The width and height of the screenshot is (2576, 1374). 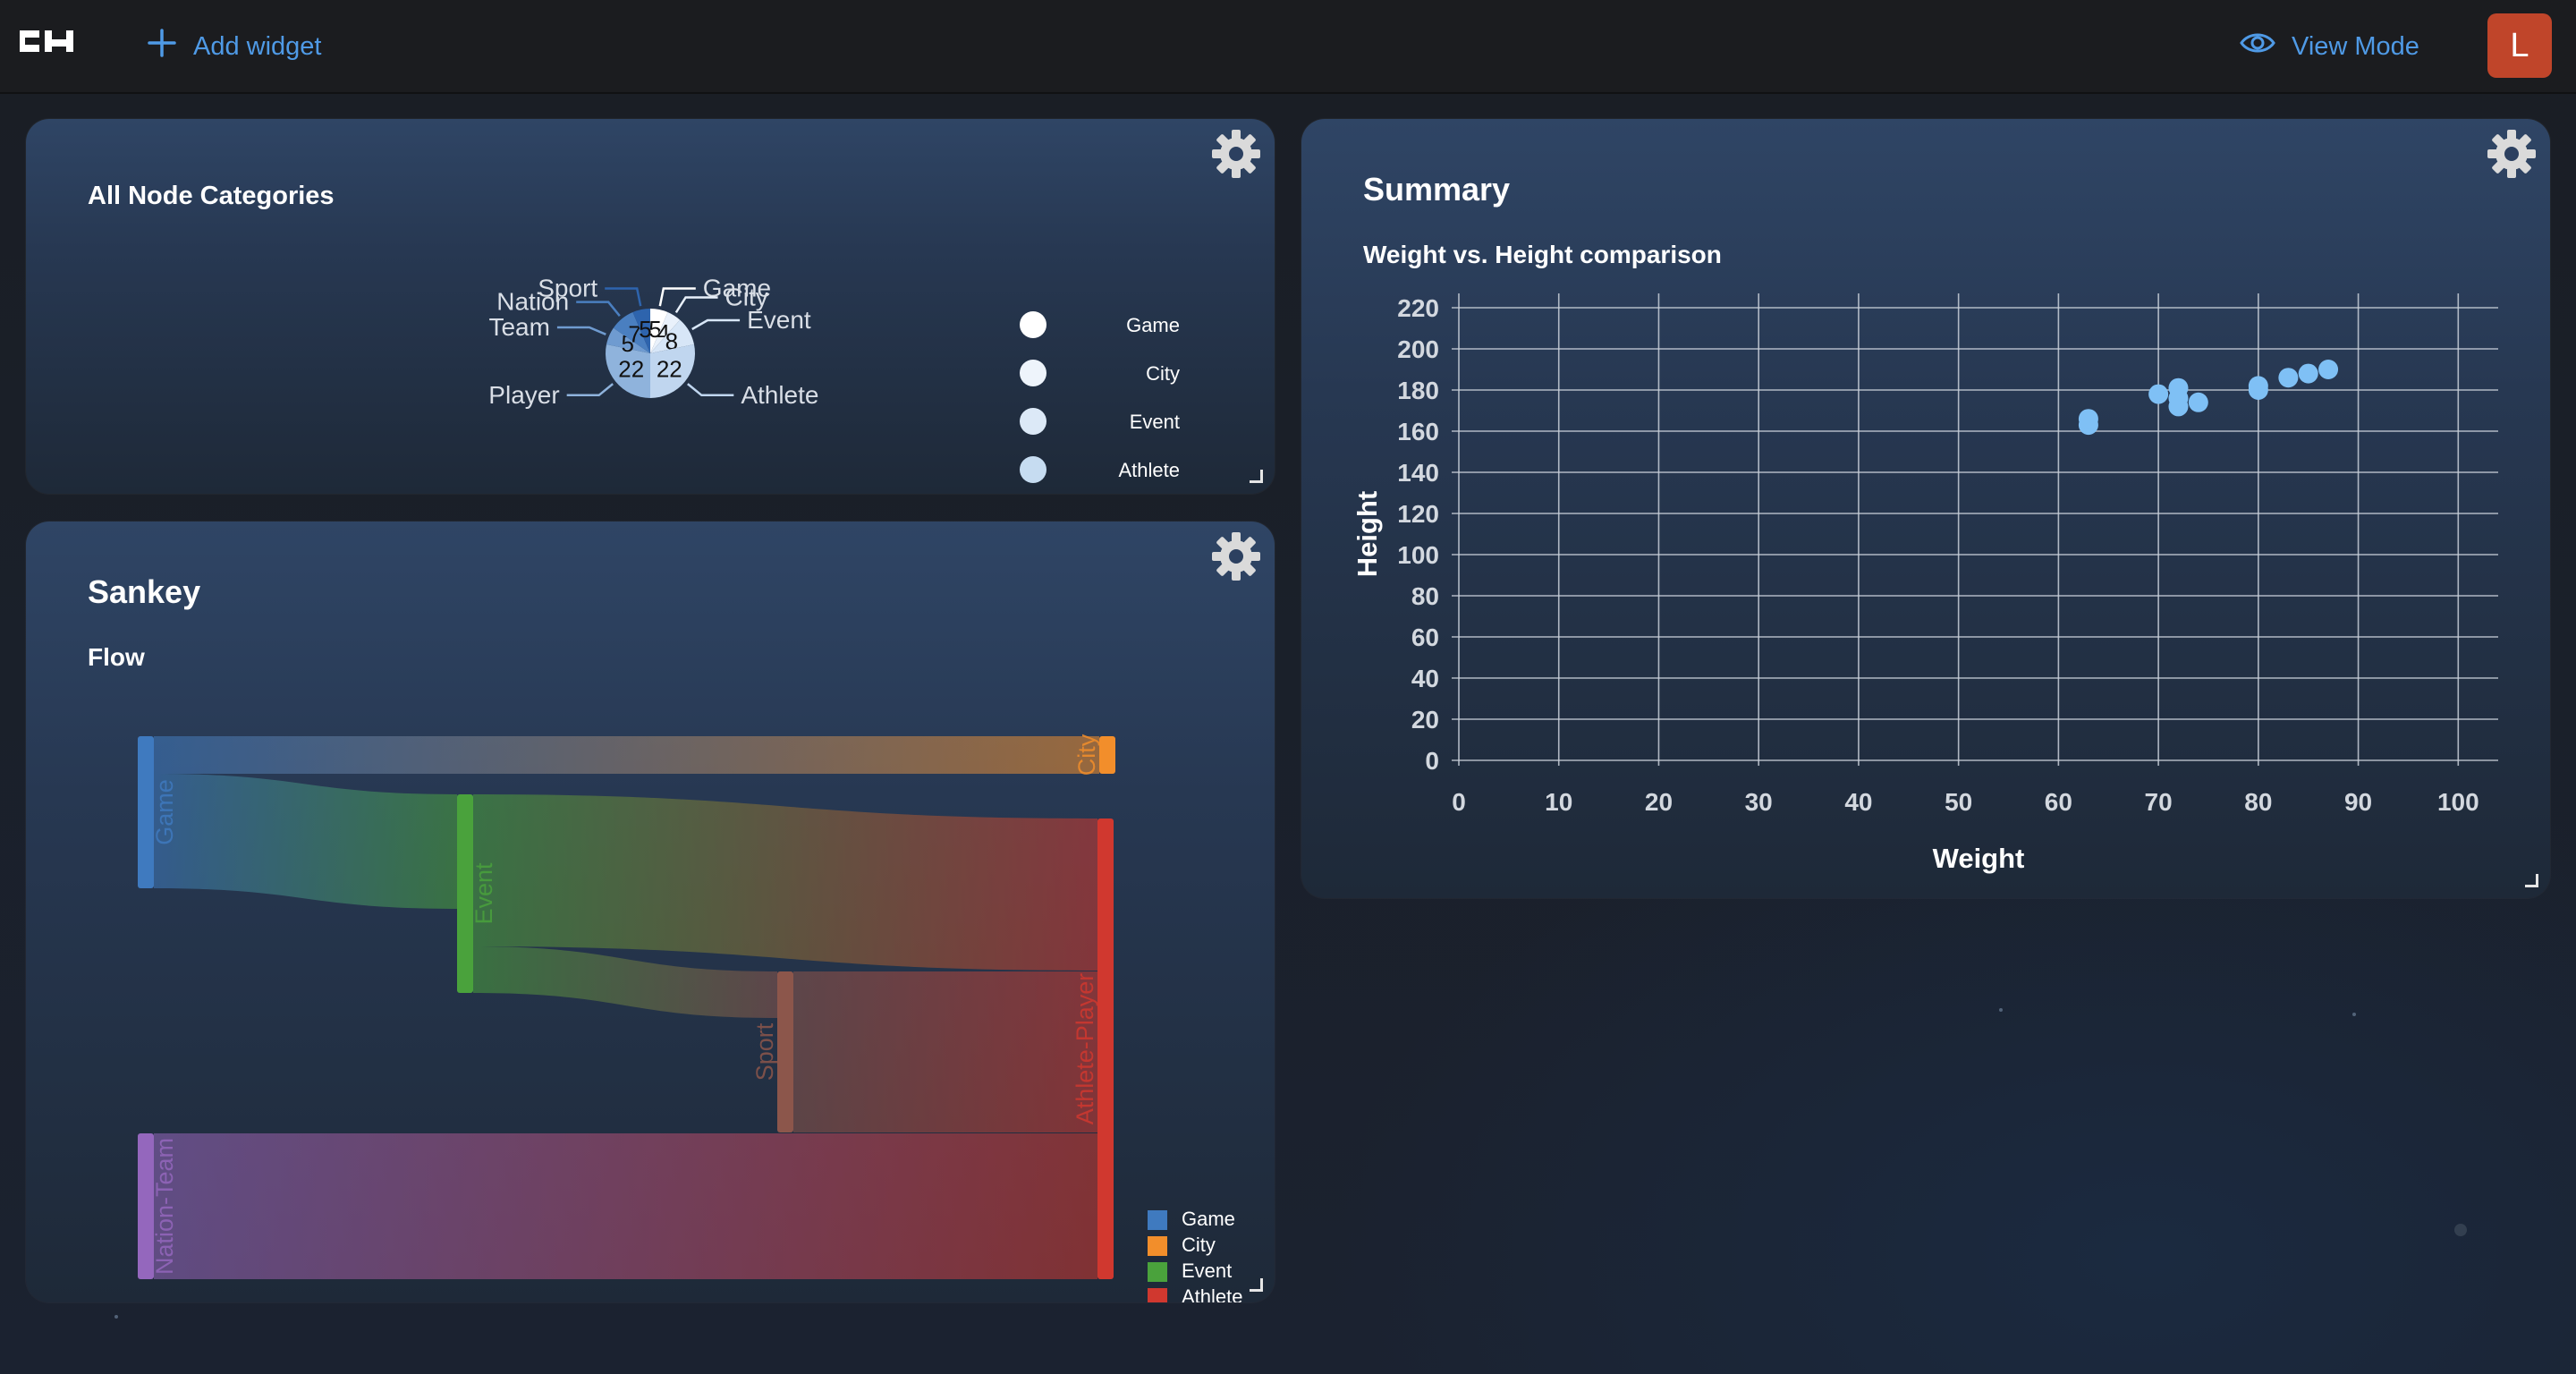 I want to click on y-tick-label: 20, so click(x=1425, y=720).